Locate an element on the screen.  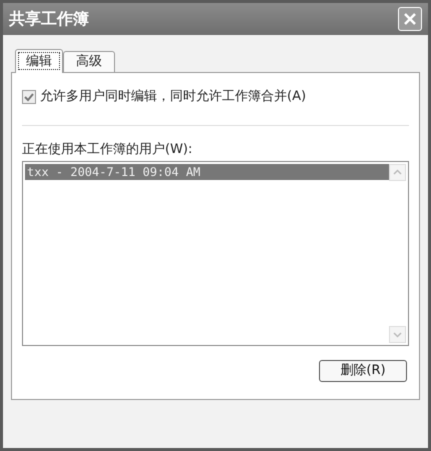
check-icon is located at coordinates (29, 97).